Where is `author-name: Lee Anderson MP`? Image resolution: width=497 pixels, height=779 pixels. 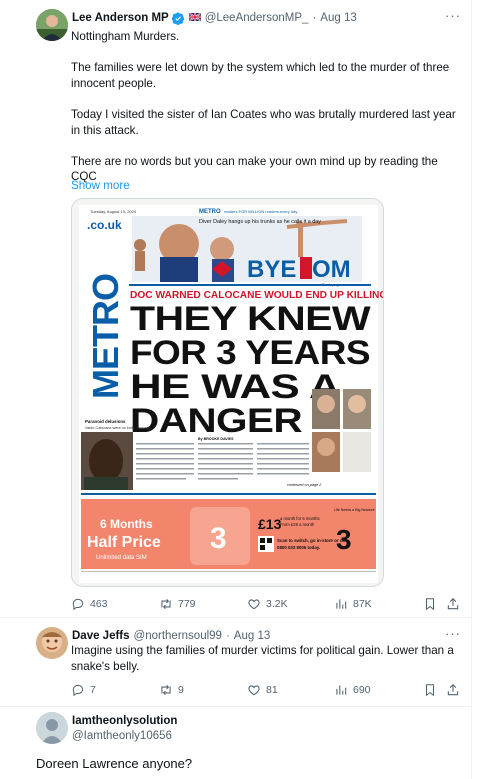 author-name: Lee Anderson MP is located at coordinates (120, 18).